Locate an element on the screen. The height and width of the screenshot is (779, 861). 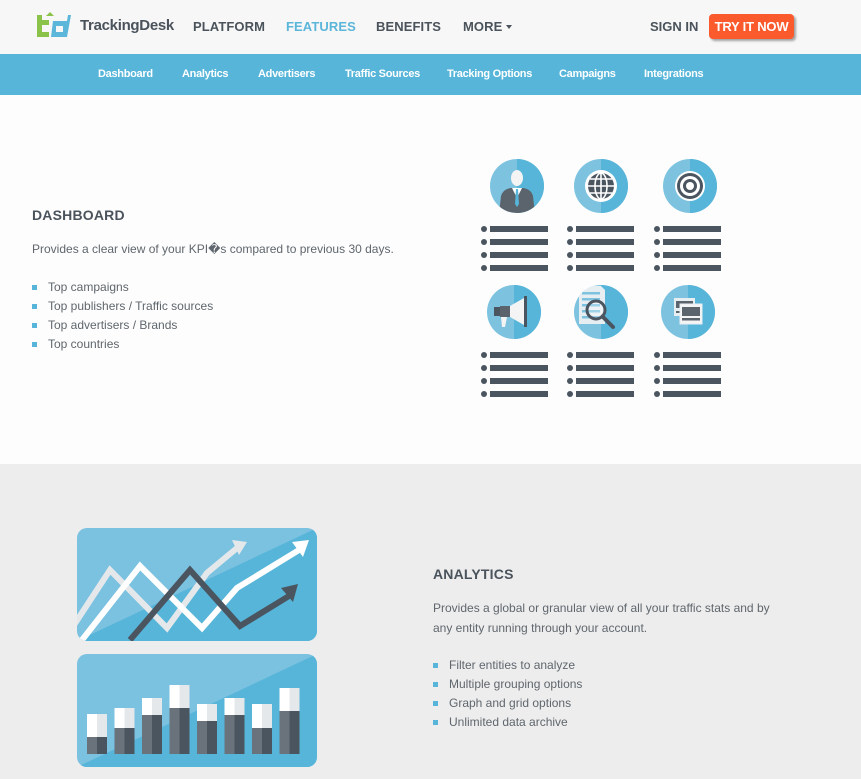
try-it-now-button: TRY IT NOW is located at coordinates (751, 26).